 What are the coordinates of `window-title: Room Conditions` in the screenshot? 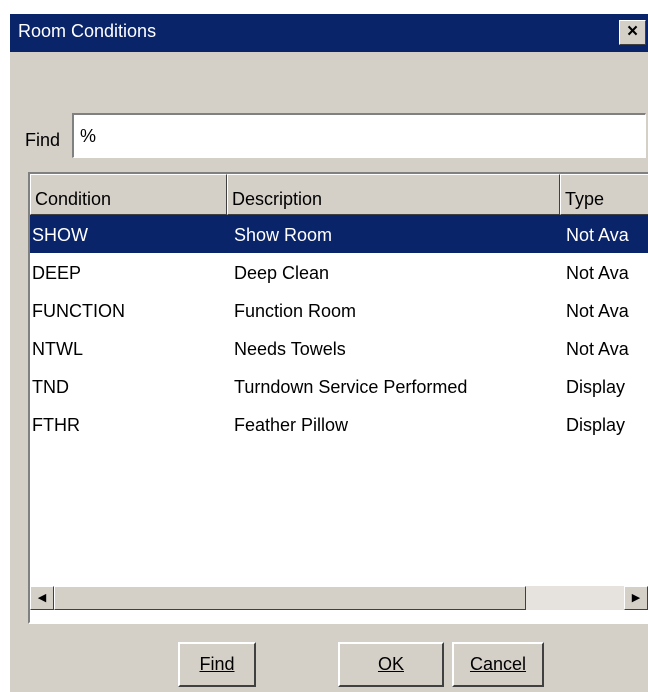 It's located at (87, 31).